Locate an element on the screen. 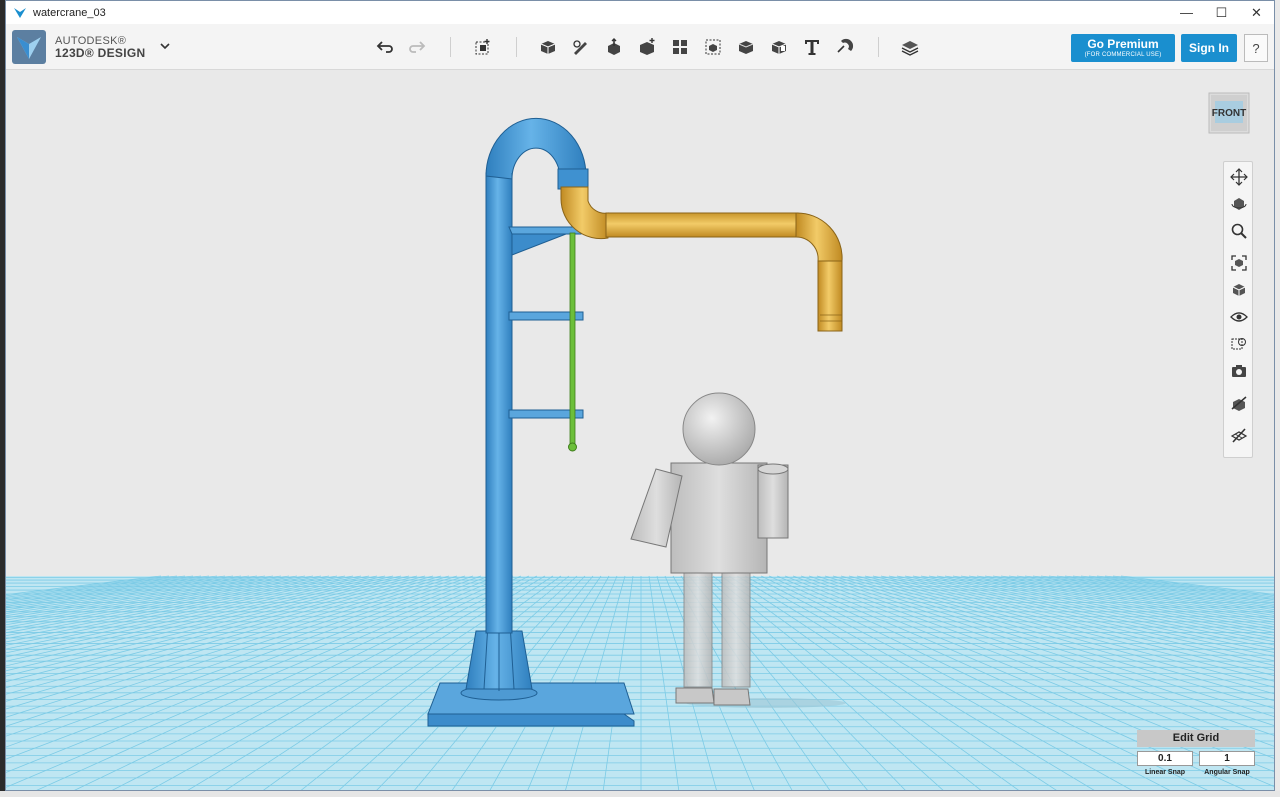 This screenshot has width=1280, height=797. pattern-button is located at coordinates (680, 47).